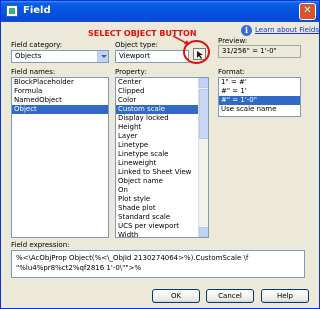  What do you see at coordinates (28, 56) in the screenshot?
I see `field-category-value: Objects` at bounding box center [28, 56].